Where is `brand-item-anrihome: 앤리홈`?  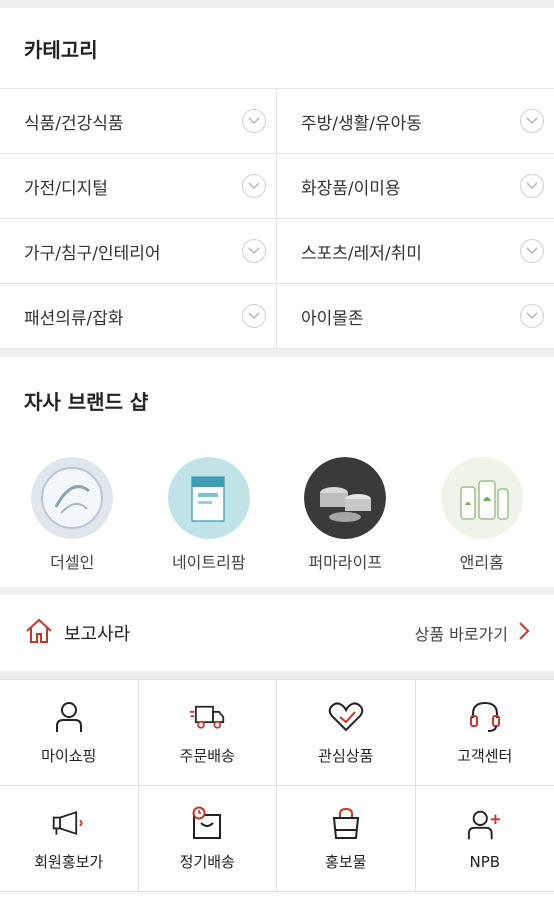 brand-item-anrihome: 앤리홈 is located at coordinates (482, 515).